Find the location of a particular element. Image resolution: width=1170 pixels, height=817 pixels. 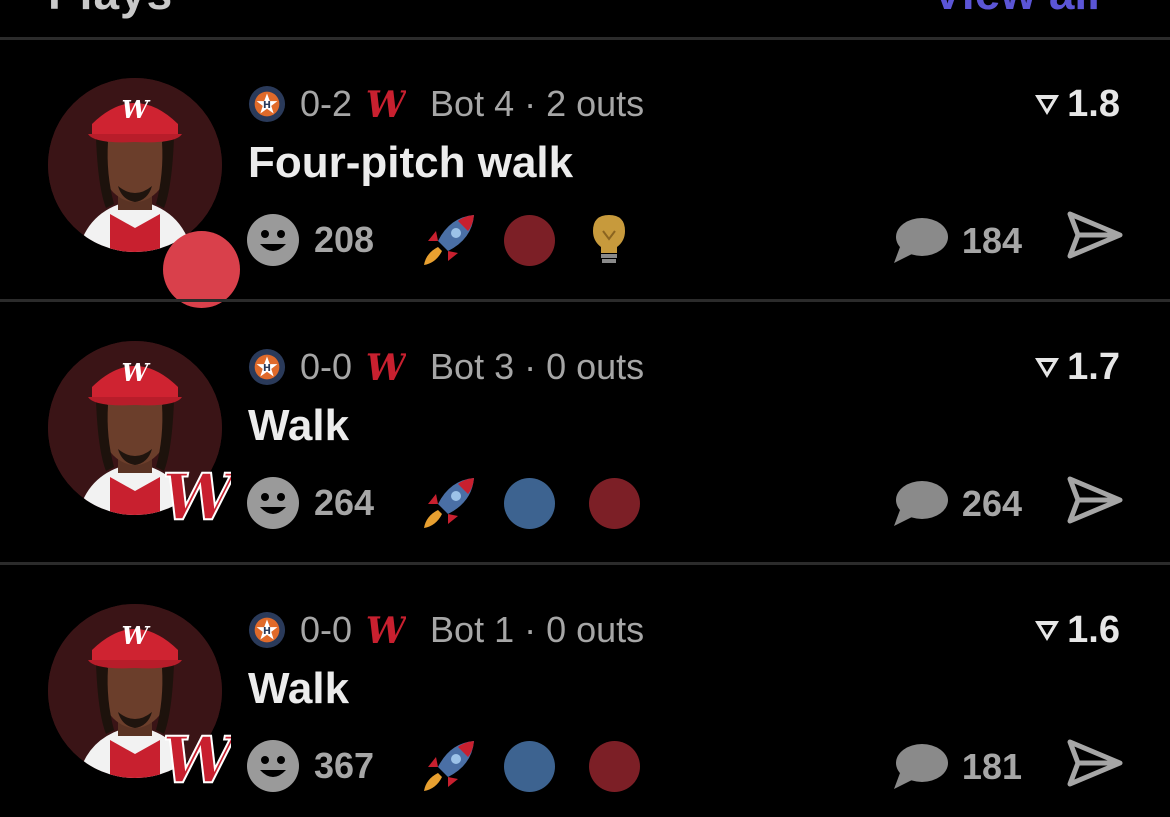

status-dot-icon is located at coordinates (201, 269).